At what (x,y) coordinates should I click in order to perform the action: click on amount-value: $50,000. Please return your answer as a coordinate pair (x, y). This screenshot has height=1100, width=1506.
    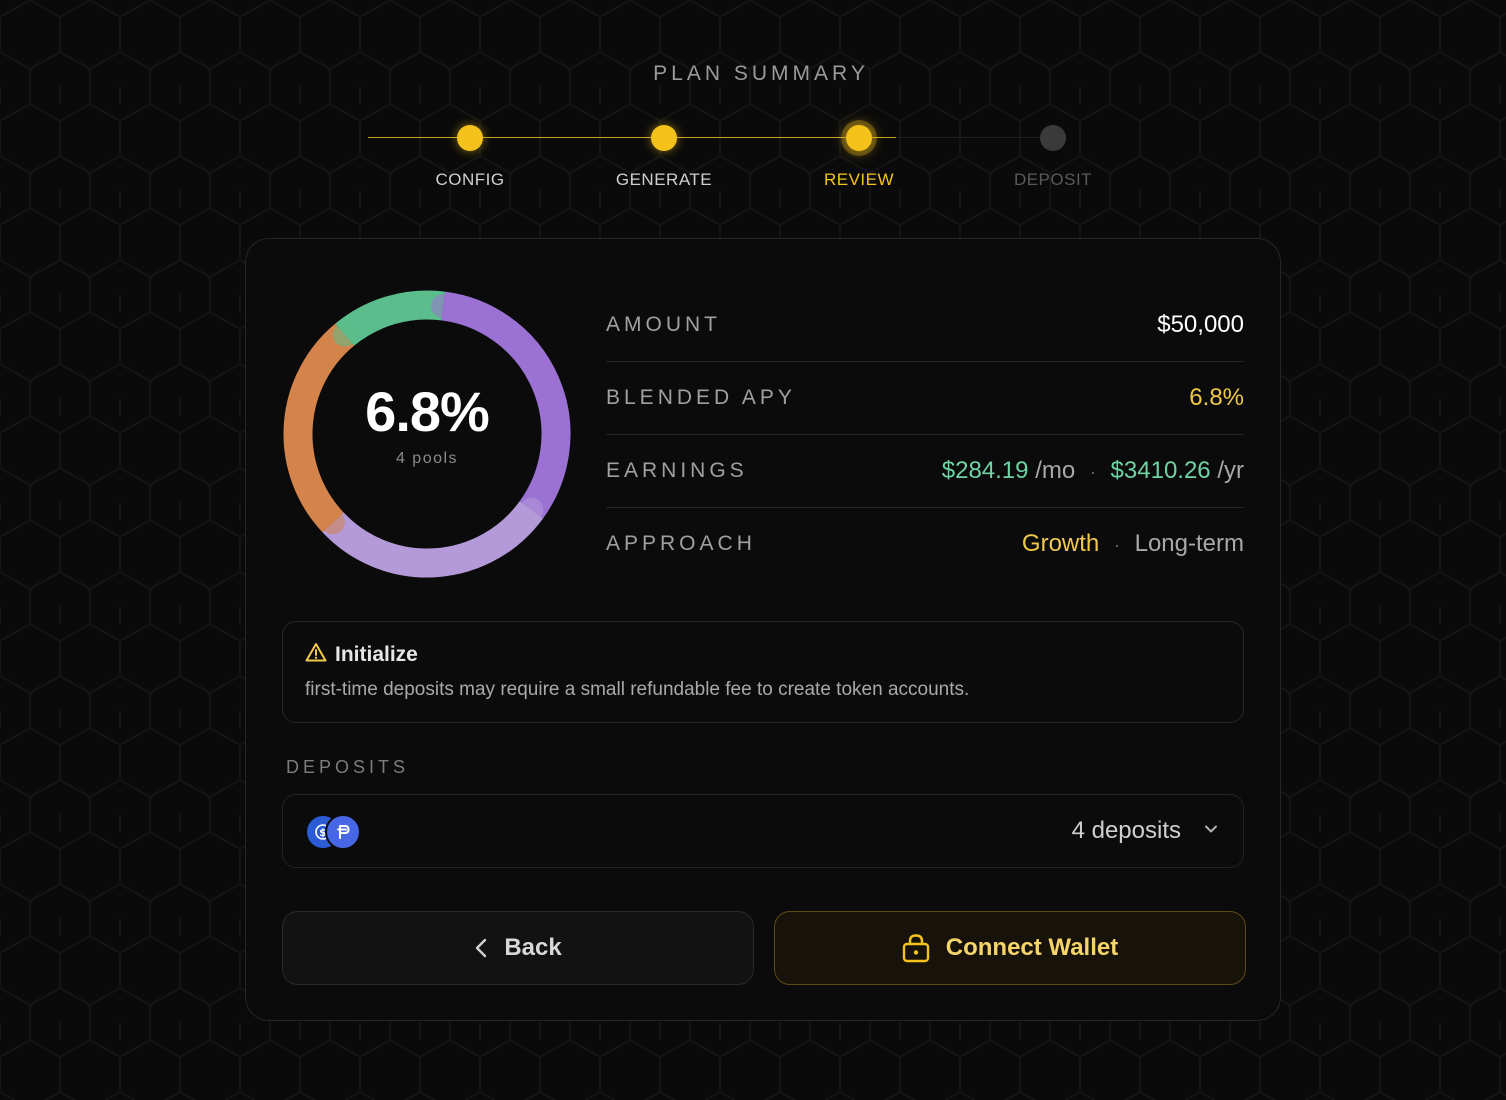
    Looking at the image, I should click on (1200, 324).